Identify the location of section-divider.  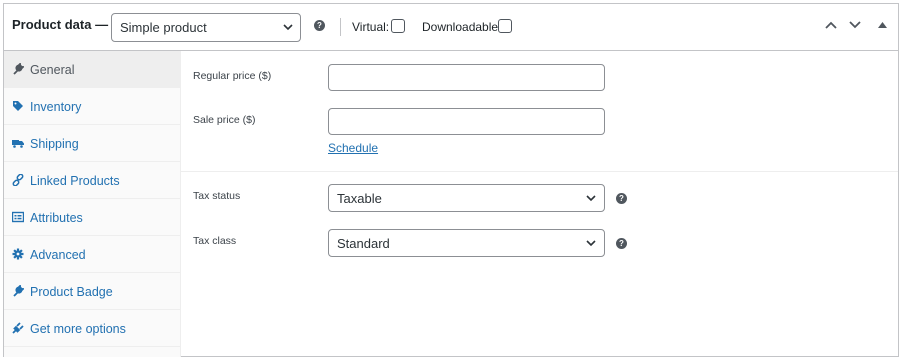
(539, 171).